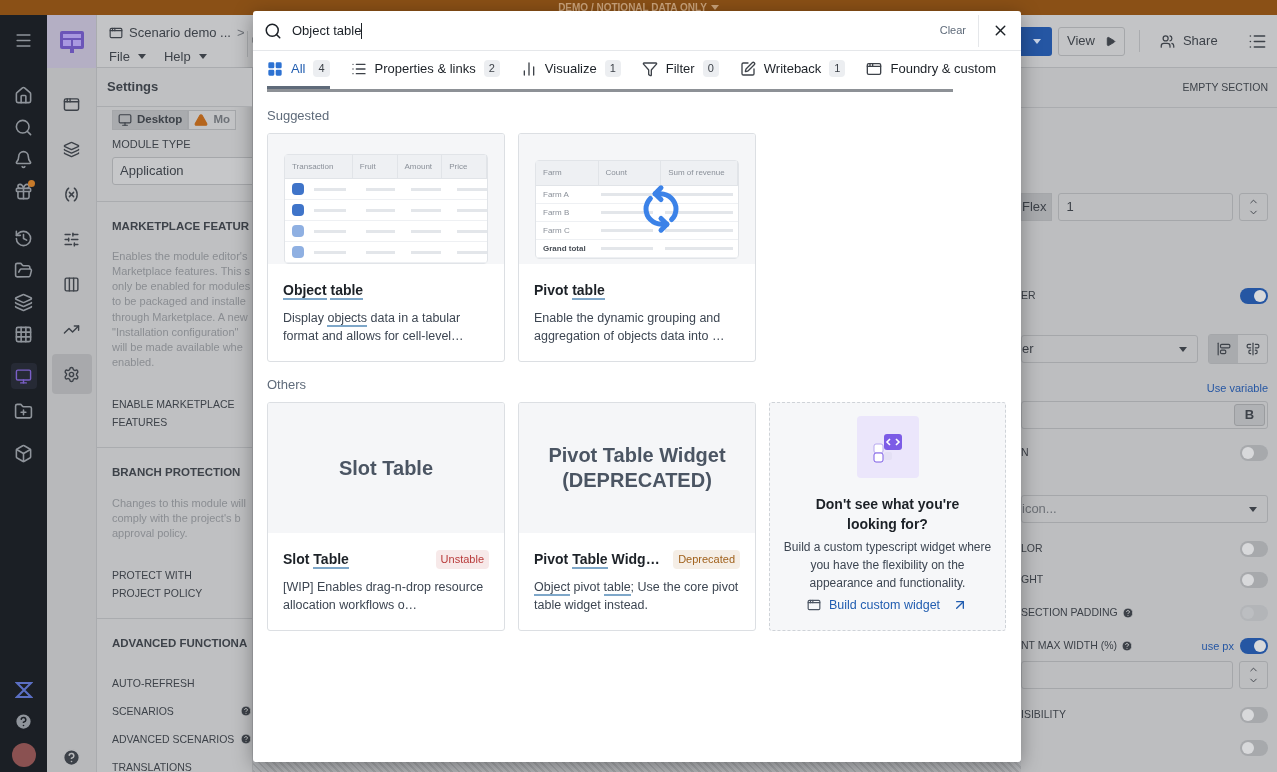 This screenshot has width=1277, height=772. What do you see at coordinates (1188, 41) in the screenshot?
I see `share-button: Share` at bounding box center [1188, 41].